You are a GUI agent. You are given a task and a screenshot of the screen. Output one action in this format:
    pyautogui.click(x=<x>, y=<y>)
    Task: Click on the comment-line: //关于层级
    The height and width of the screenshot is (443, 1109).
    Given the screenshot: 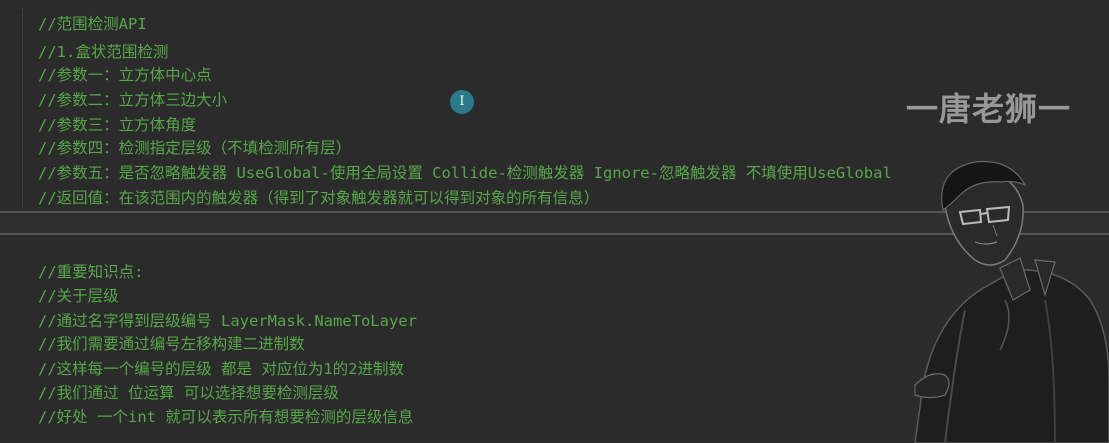 What is the action you would take?
    pyautogui.click(x=78, y=296)
    